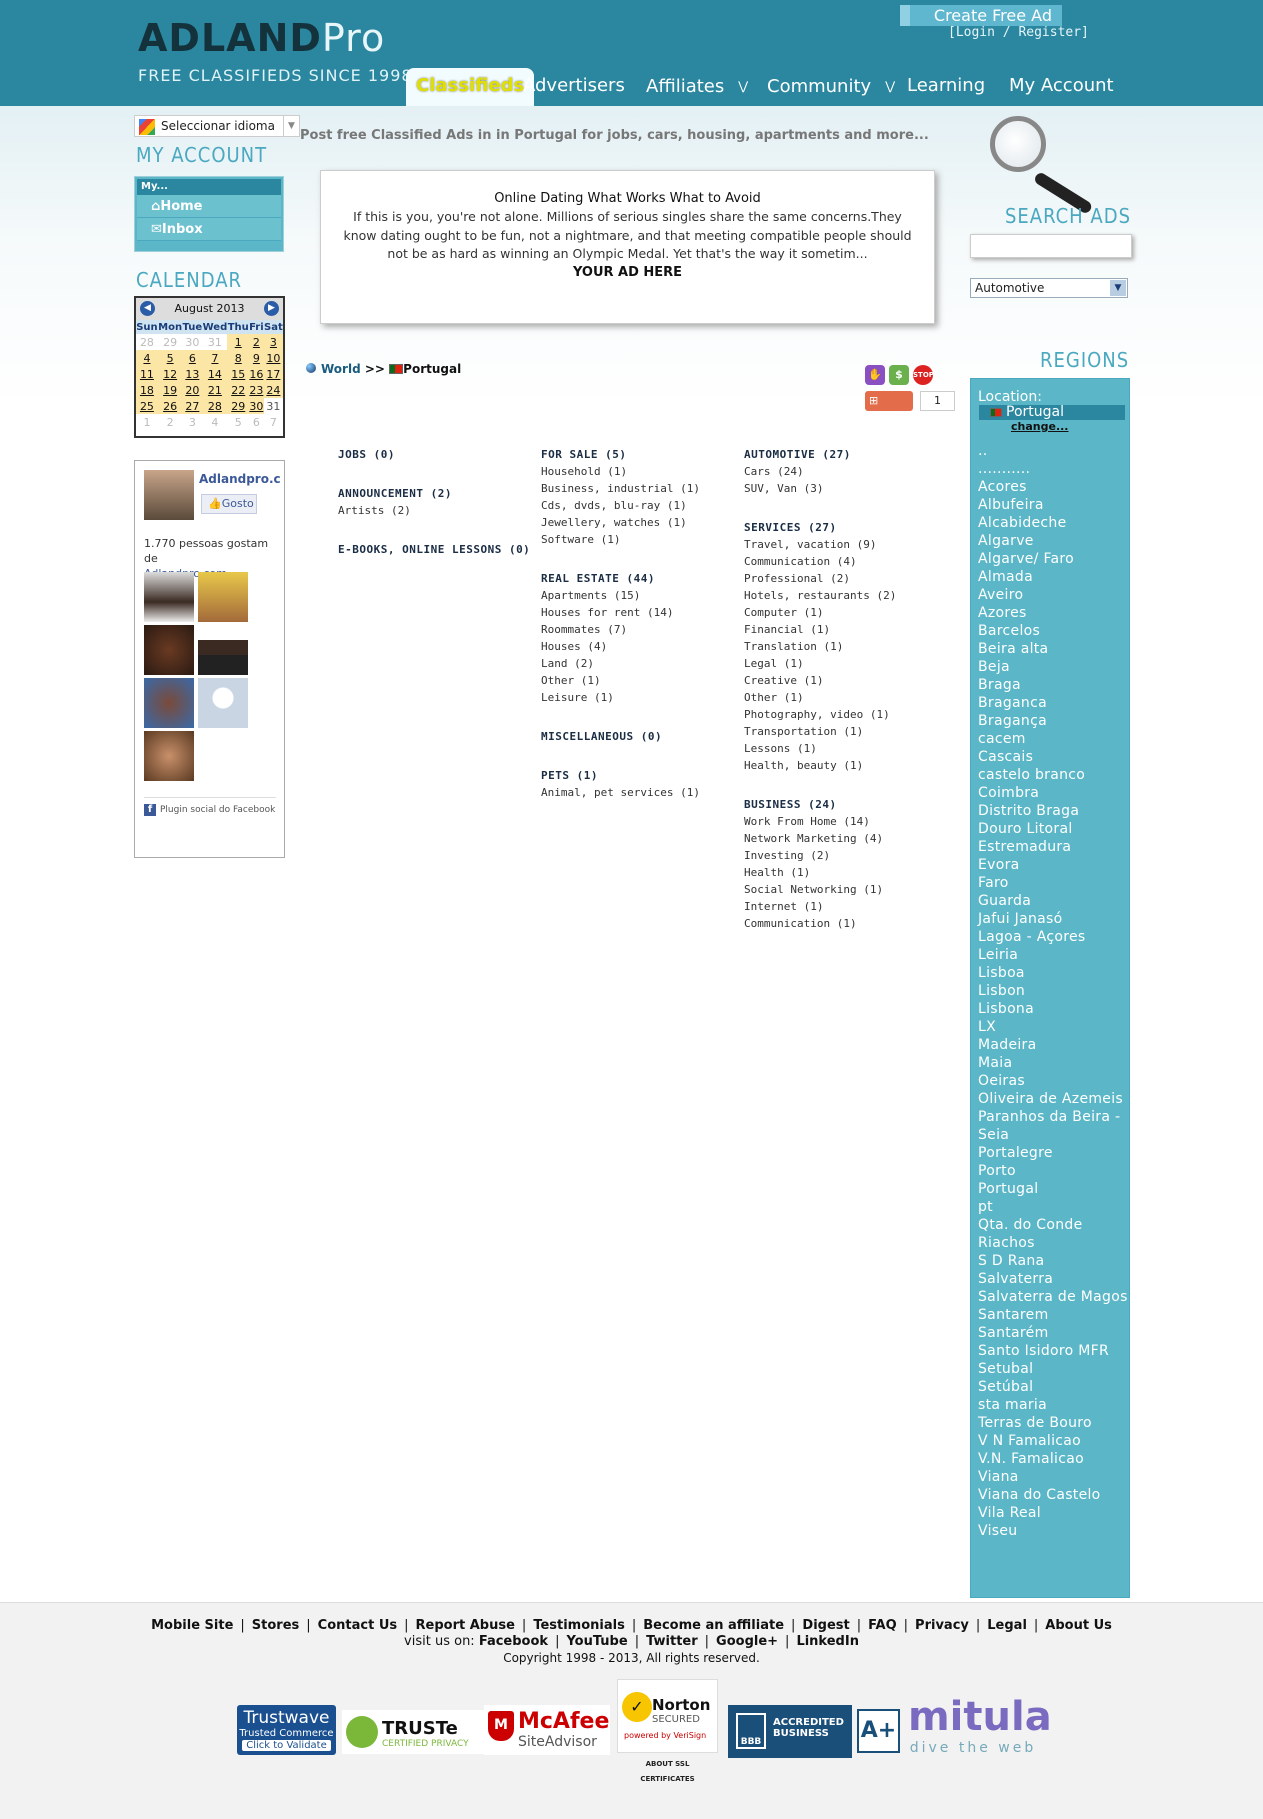 This screenshot has width=1263, height=1819. Describe the element at coordinates (607, 665) in the screenshot. I see `subcategory-link: Land (2)` at that location.